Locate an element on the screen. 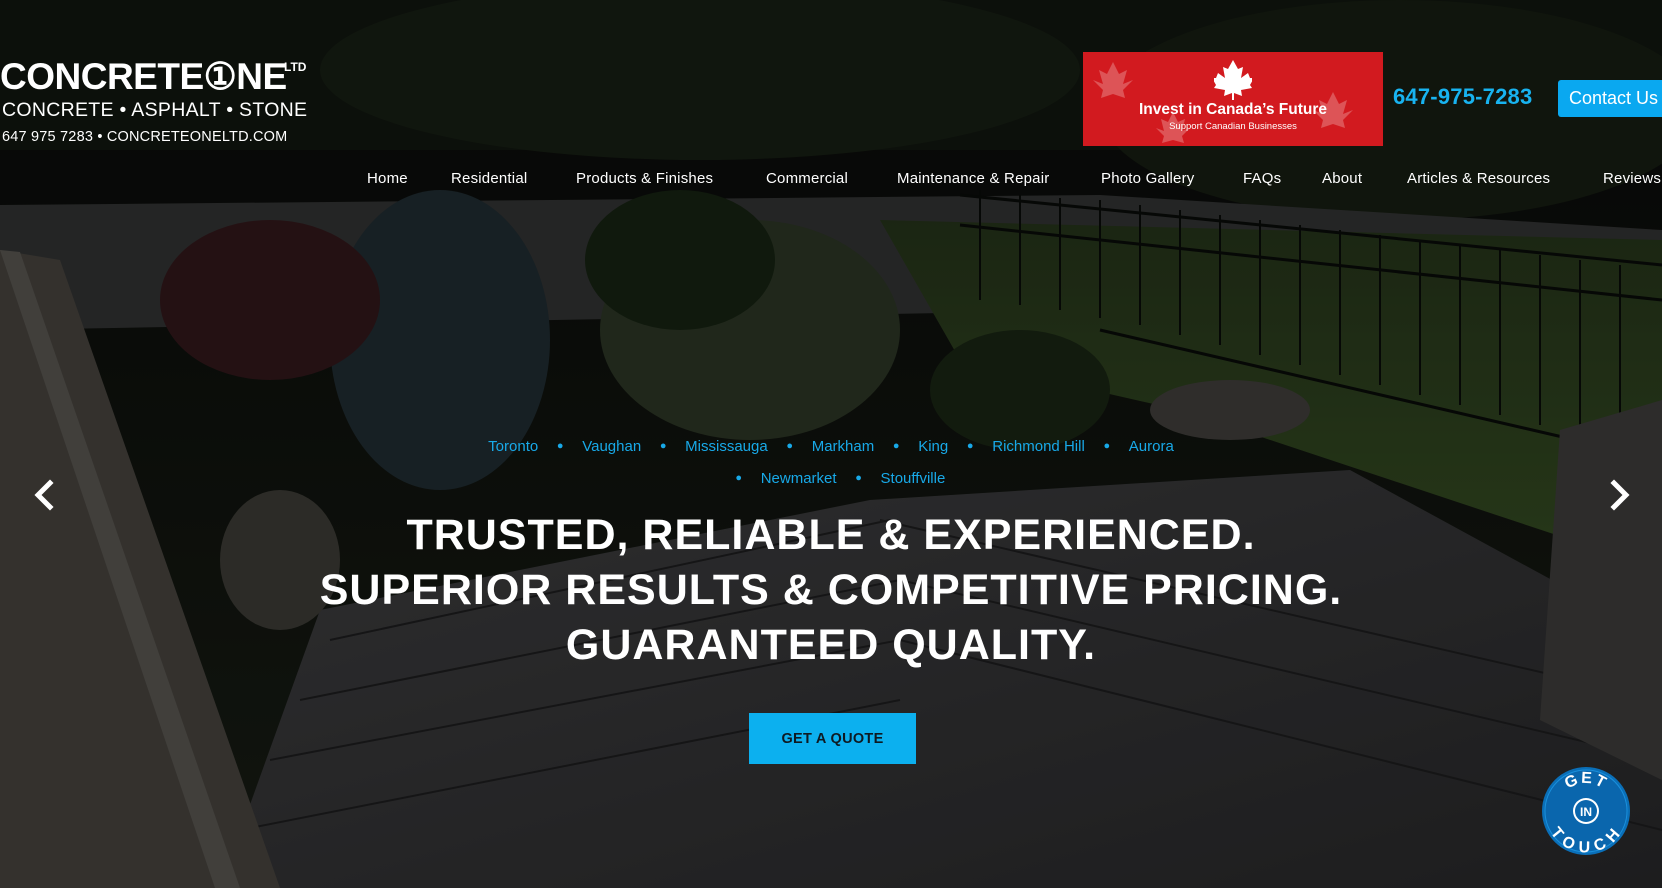  get-a-quote-button: GET A QUOTE is located at coordinates (832, 738).